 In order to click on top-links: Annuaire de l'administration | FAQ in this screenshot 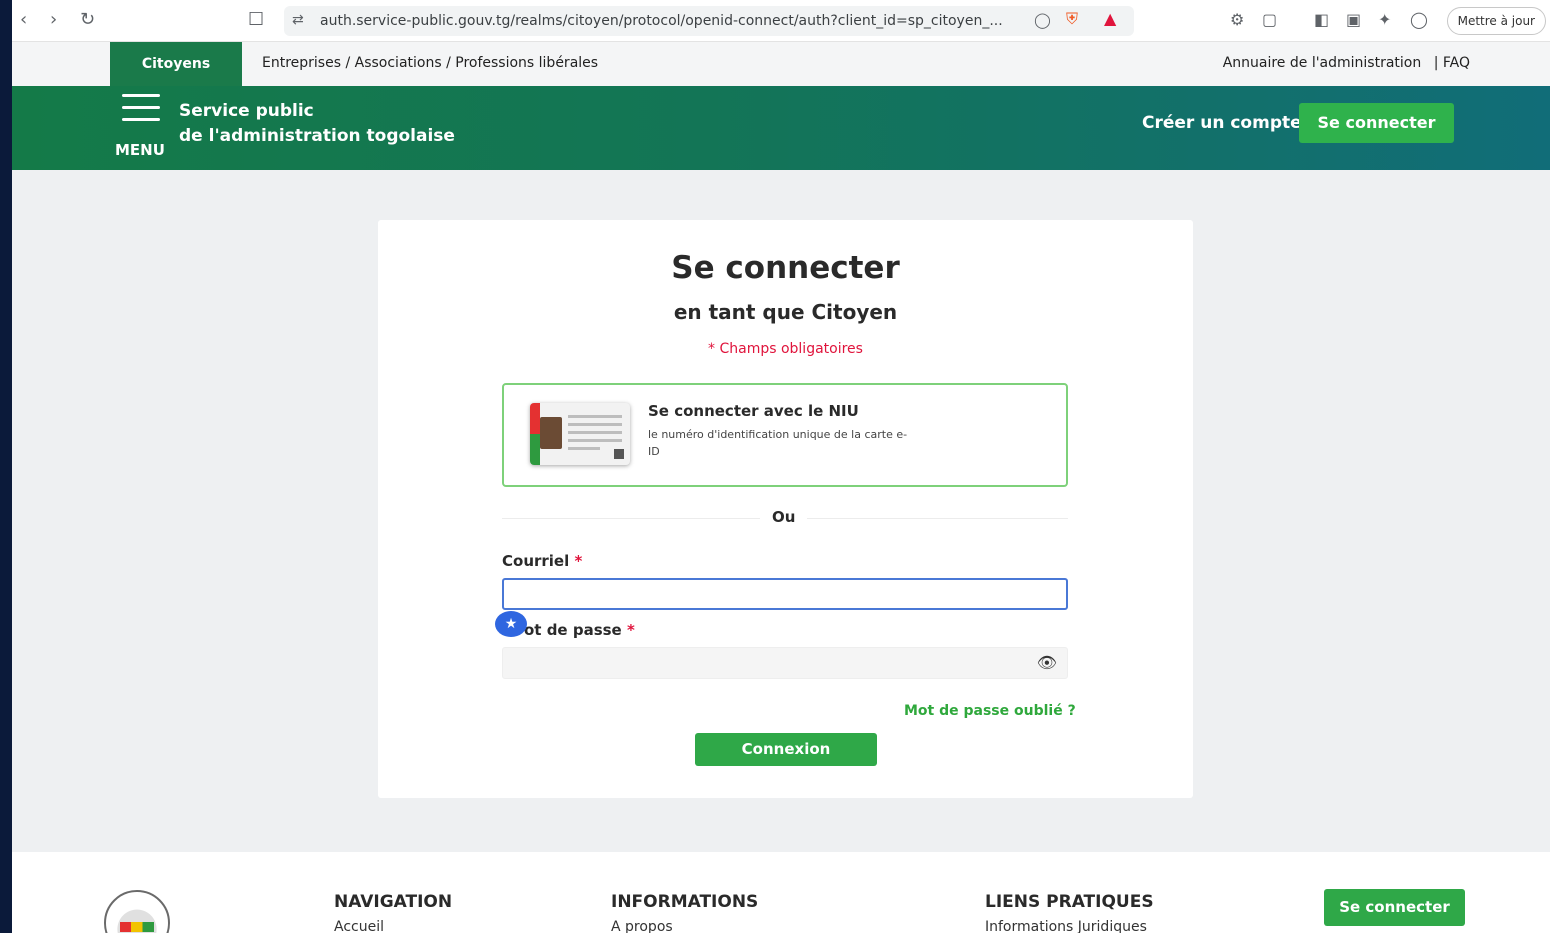, I will do `click(1346, 63)`.